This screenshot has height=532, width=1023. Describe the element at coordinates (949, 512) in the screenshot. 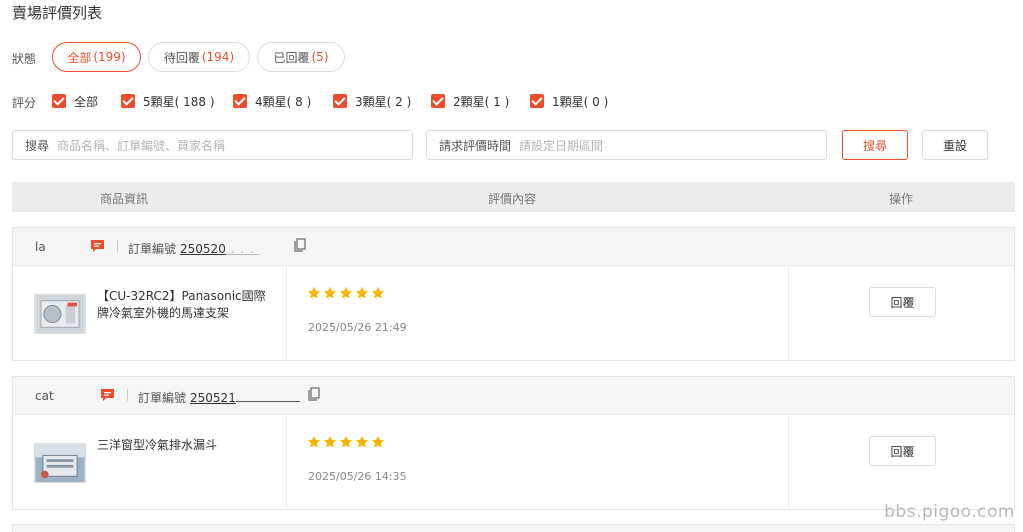

I see `watermark: bbs.pigoo.com` at that location.